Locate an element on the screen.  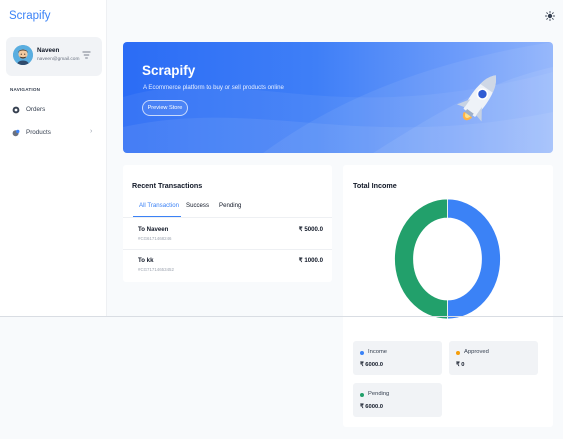
user-name: Naveen is located at coordinates (48, 50).